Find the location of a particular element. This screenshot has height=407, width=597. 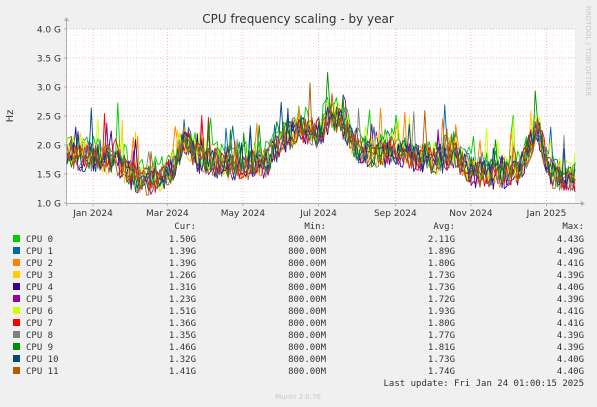

legend-value-cur: 1.36G is located at coordinates (182, 324).